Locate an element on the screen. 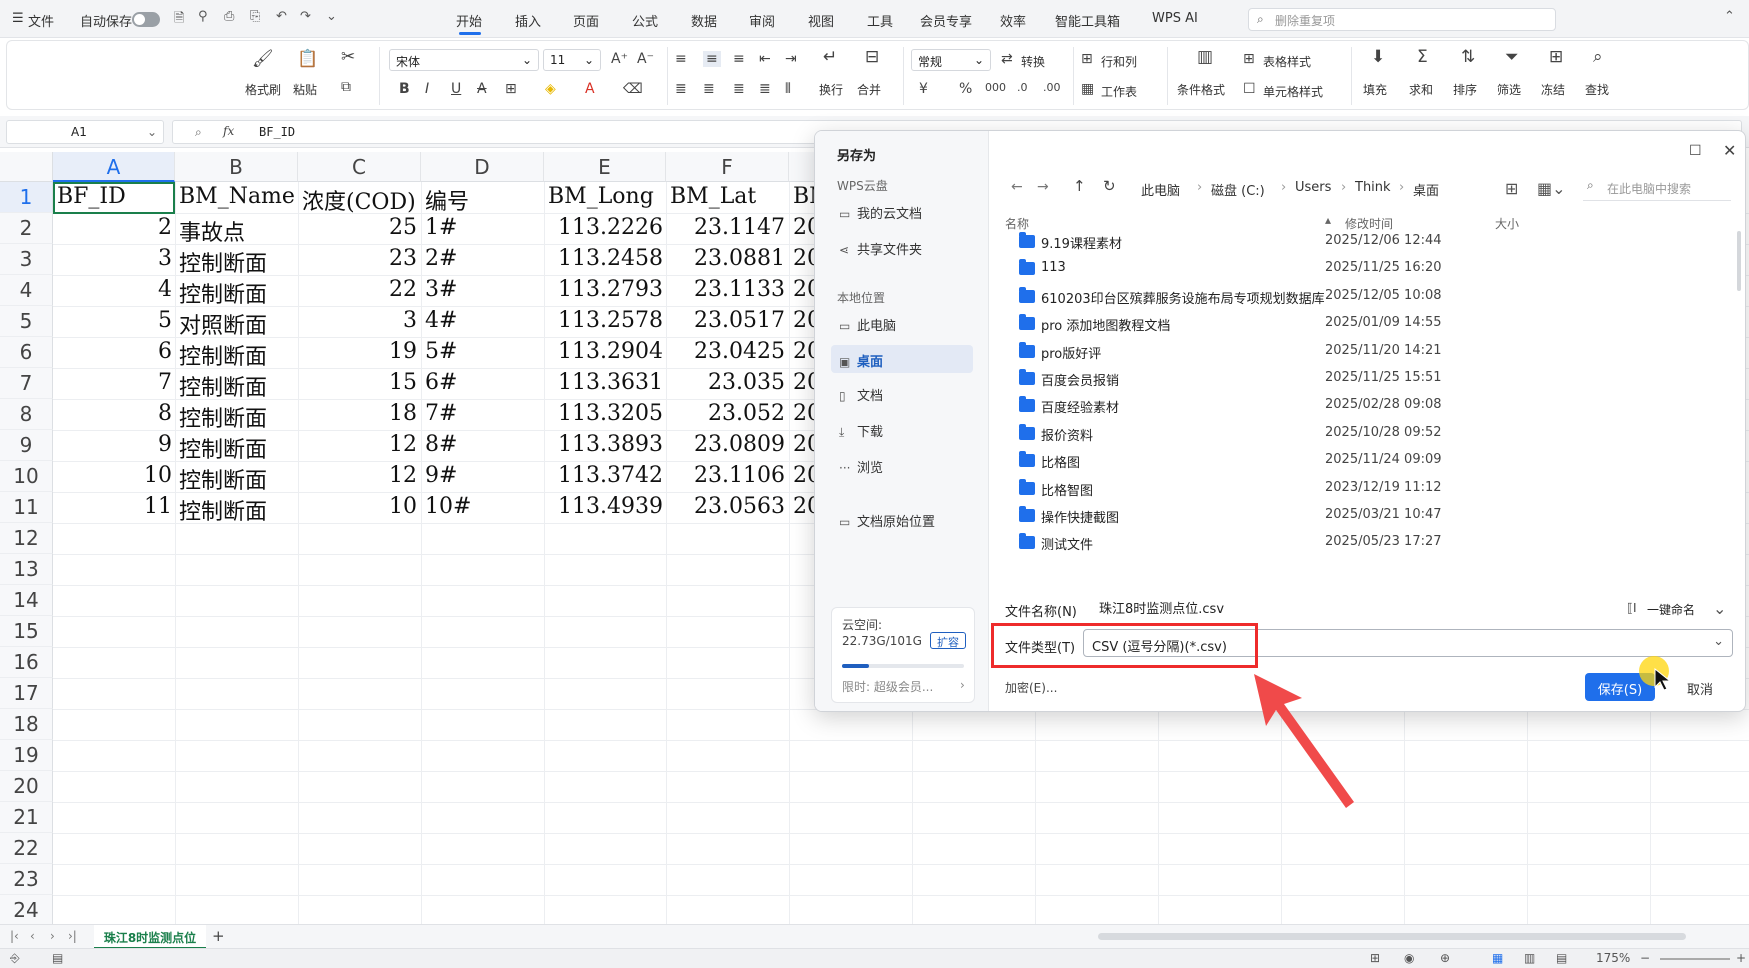 The width and height of the screenshot is (1749, 968). file-row: pro版好评 2025/11/20 14:21 is located at coordinates (1365, 350).